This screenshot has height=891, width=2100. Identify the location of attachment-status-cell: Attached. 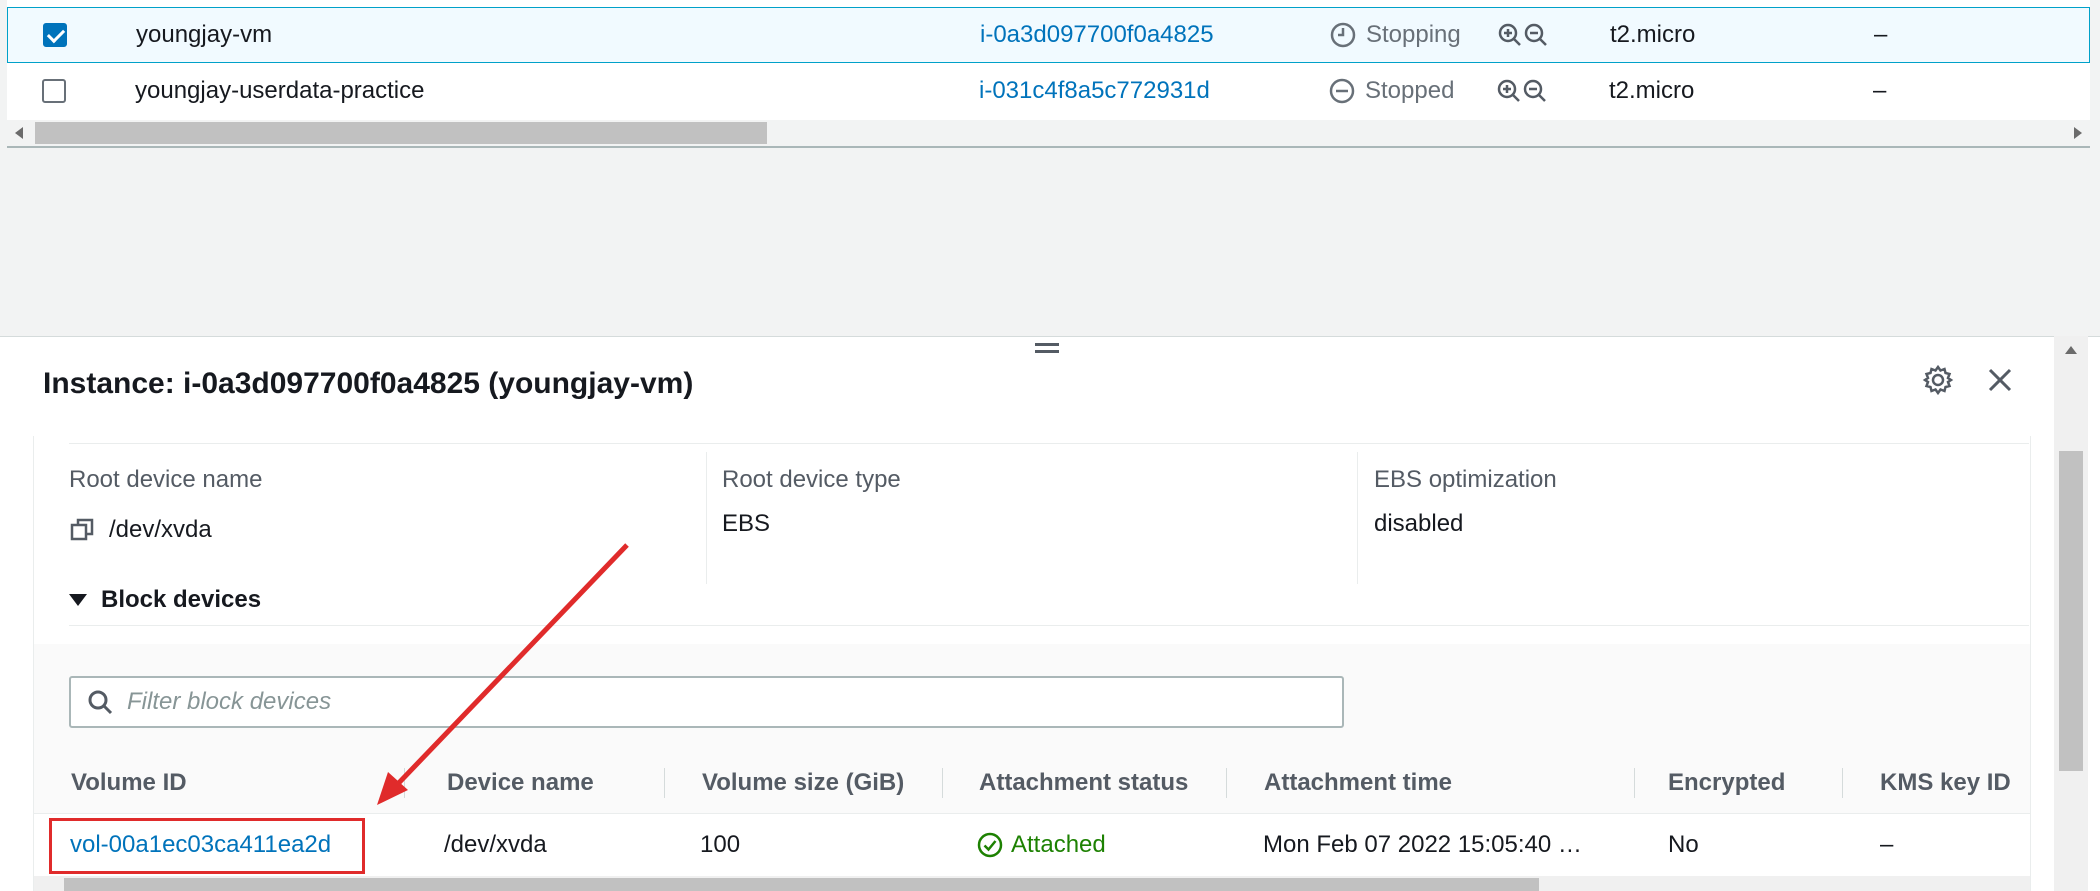
(1041, 845).